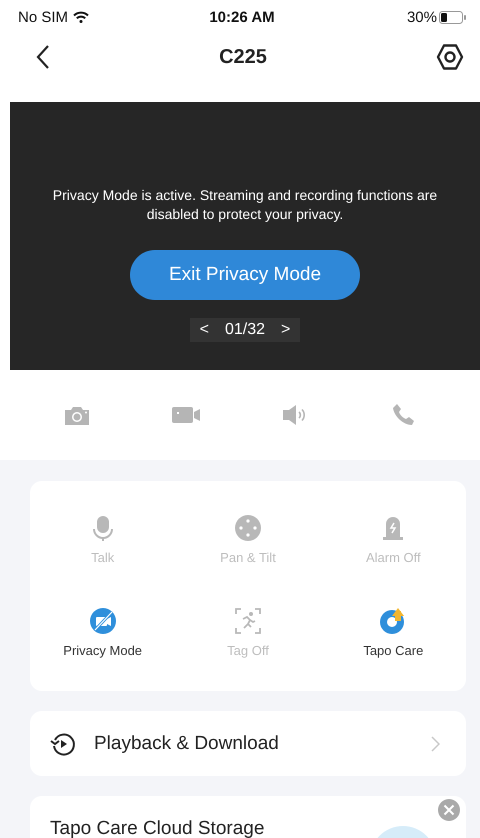 Image resolution: width=480 pixels, height=838 pixels. Describe the element at coordinates (63, 743) in the screenshot. I see `replay-icon` at that location.